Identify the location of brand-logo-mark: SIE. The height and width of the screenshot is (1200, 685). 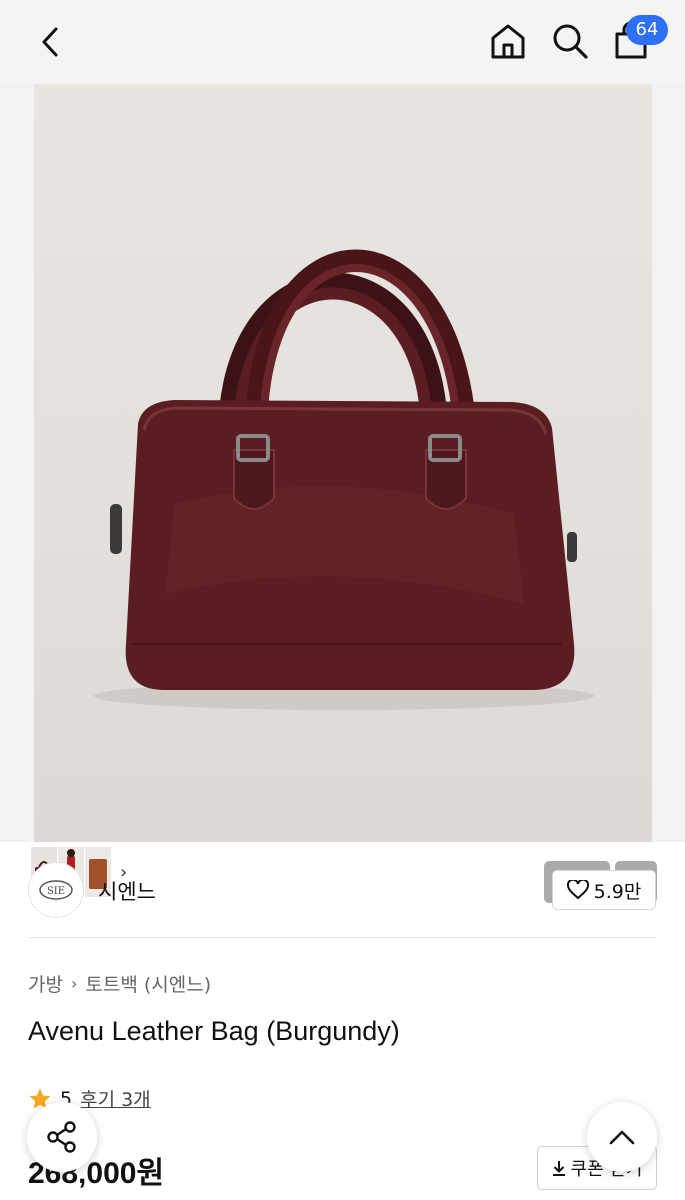
(56, 890).